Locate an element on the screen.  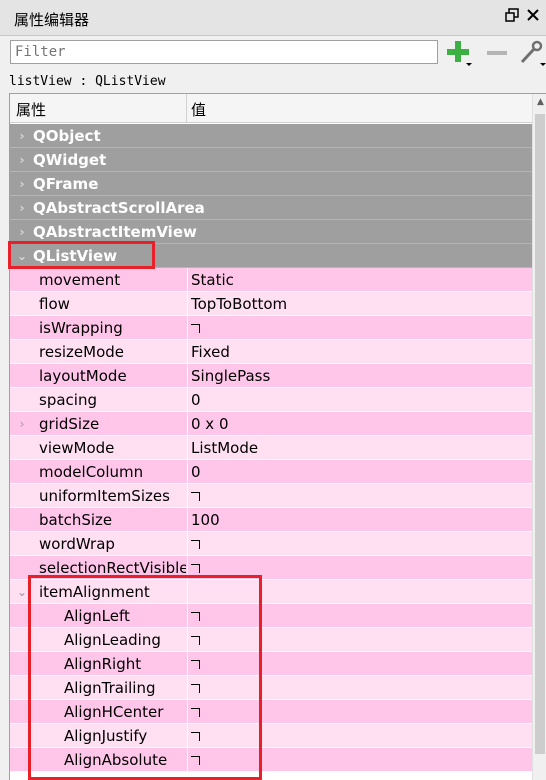
property-name: AlignHCenter is located at coordinates (114, 712).